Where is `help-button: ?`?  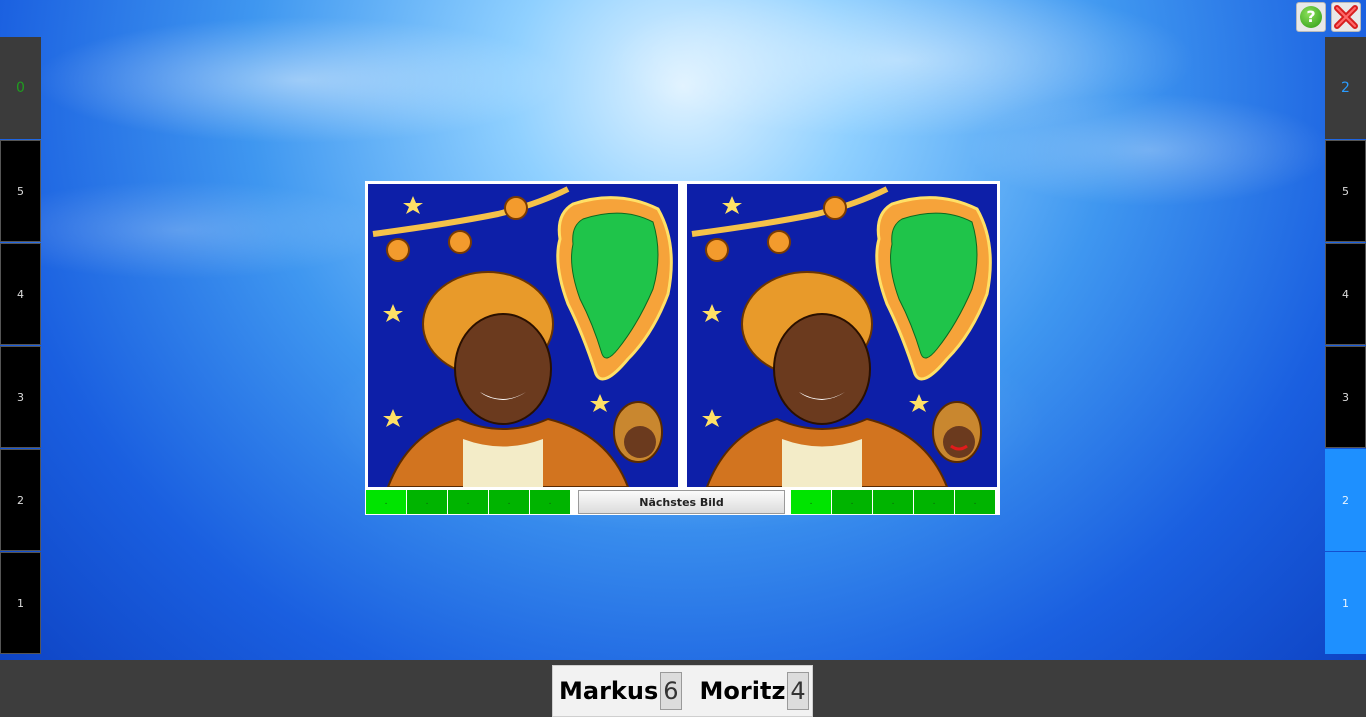 help-button: ? is located at coordinates (1311, 17).